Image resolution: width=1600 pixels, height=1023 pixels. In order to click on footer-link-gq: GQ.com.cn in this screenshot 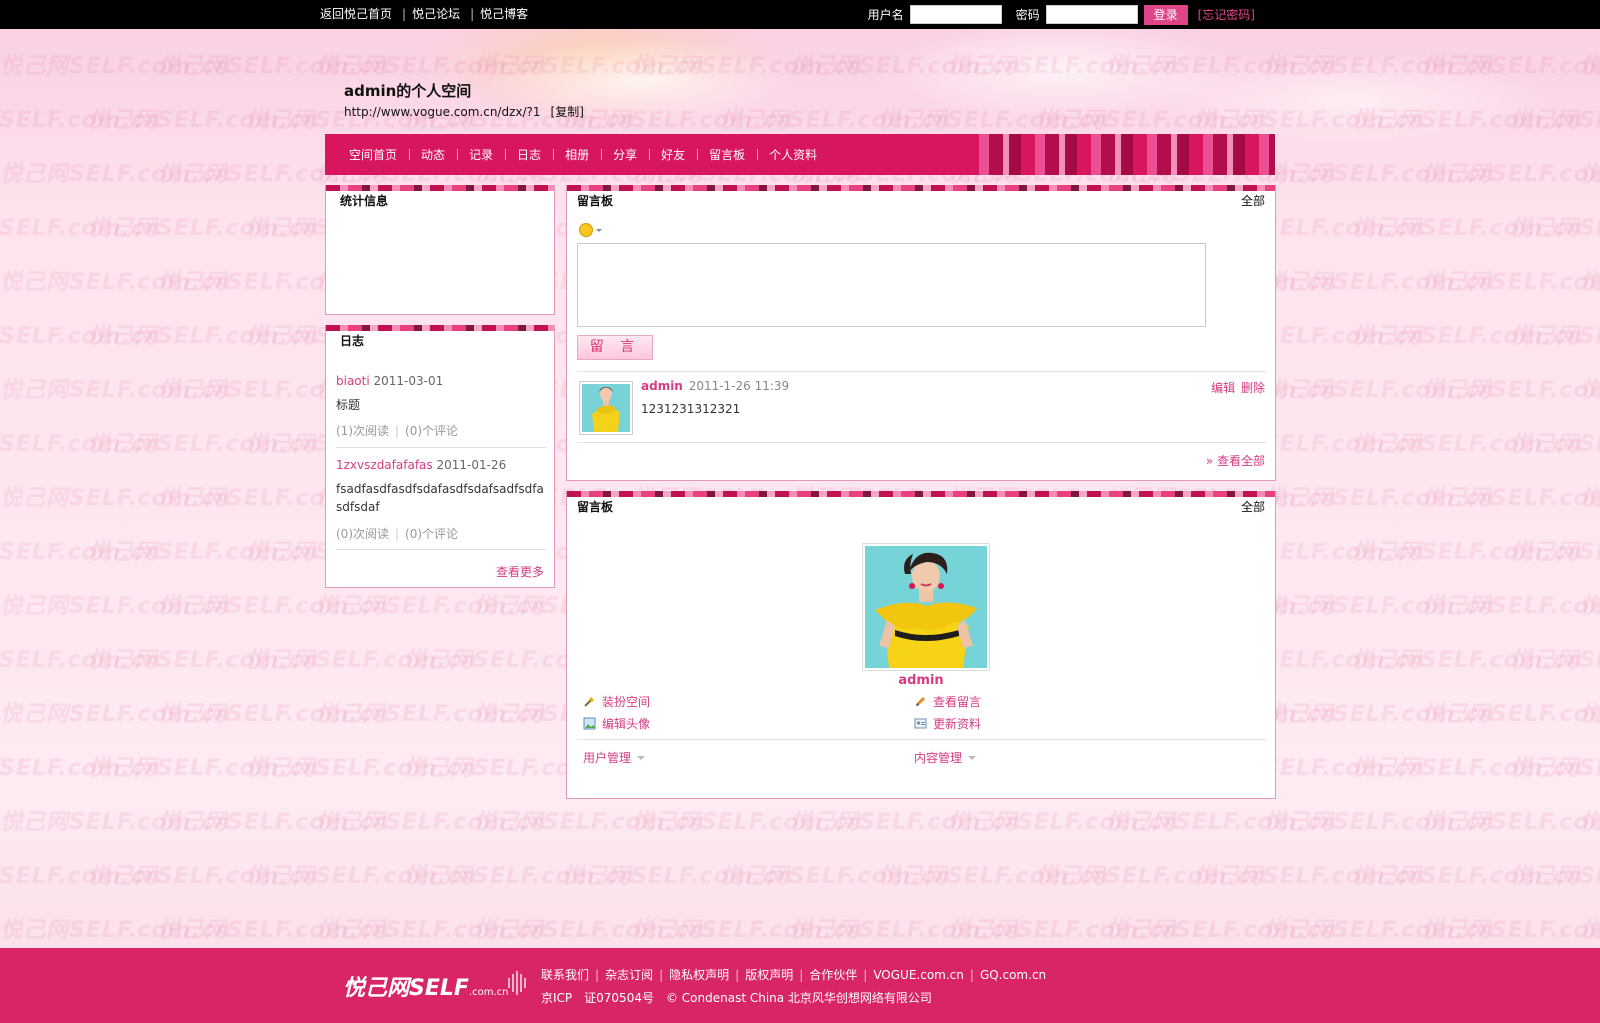, I will do `click(1013, 975)`.